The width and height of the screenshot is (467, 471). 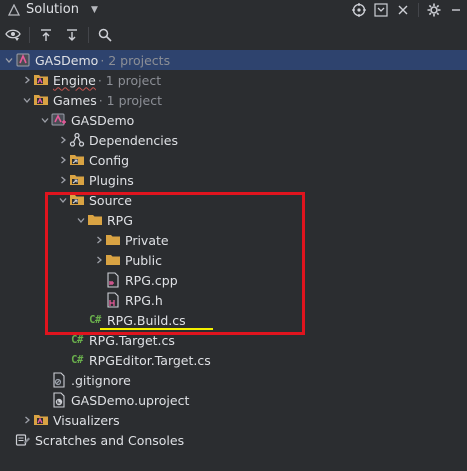 What do you see at coordinates (359, 9) in the screenshot?
I see `target-icon` at bounding box center [359, 9].